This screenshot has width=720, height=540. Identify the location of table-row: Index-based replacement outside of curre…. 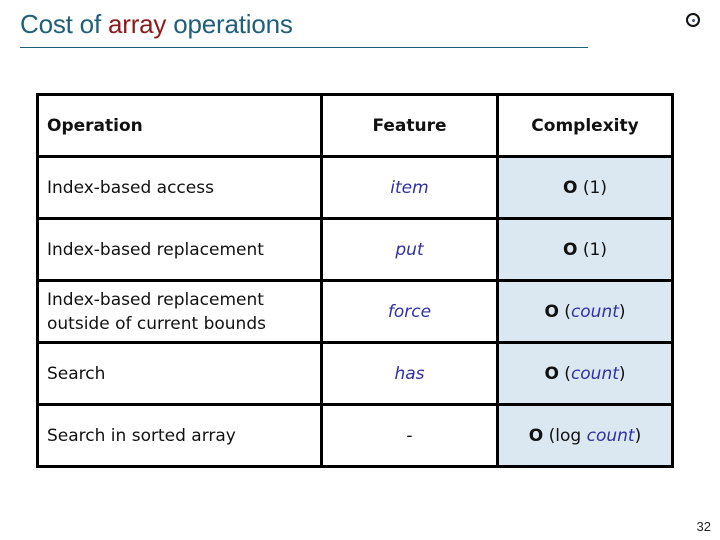
(355, 311).